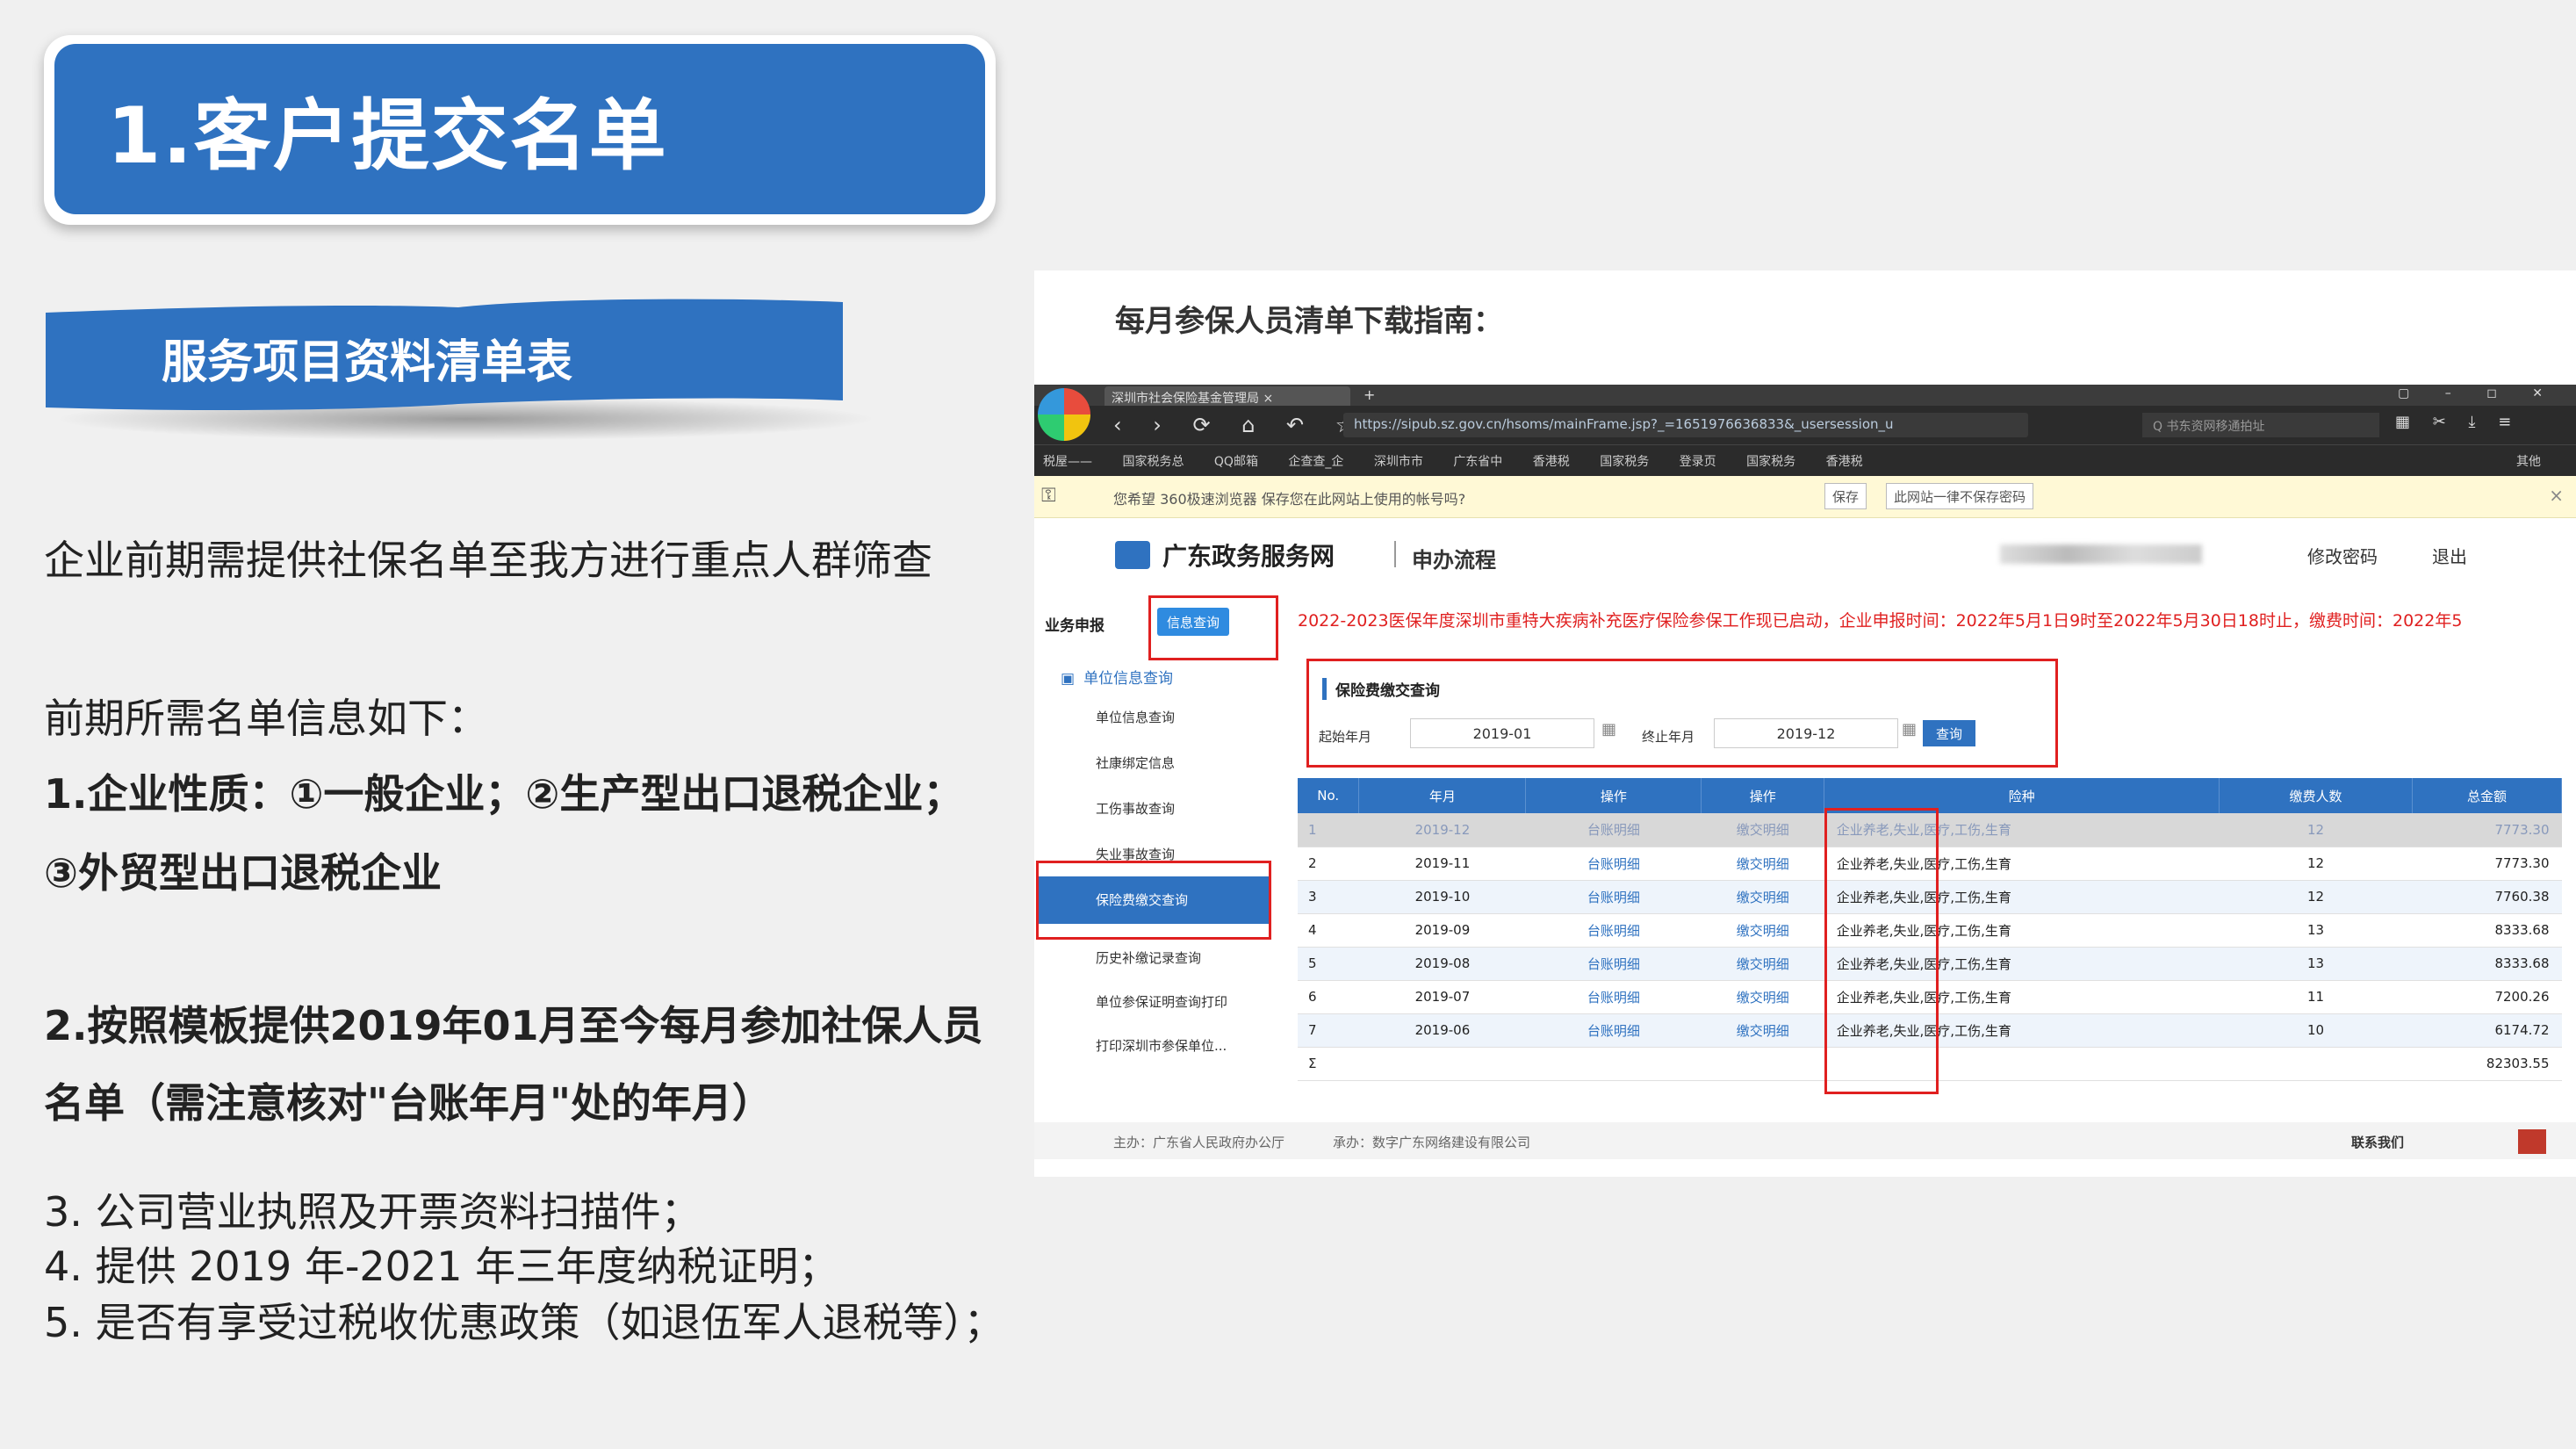  I want to click on search-field: Q 书东资网移通拍址, so click(2260, 425).